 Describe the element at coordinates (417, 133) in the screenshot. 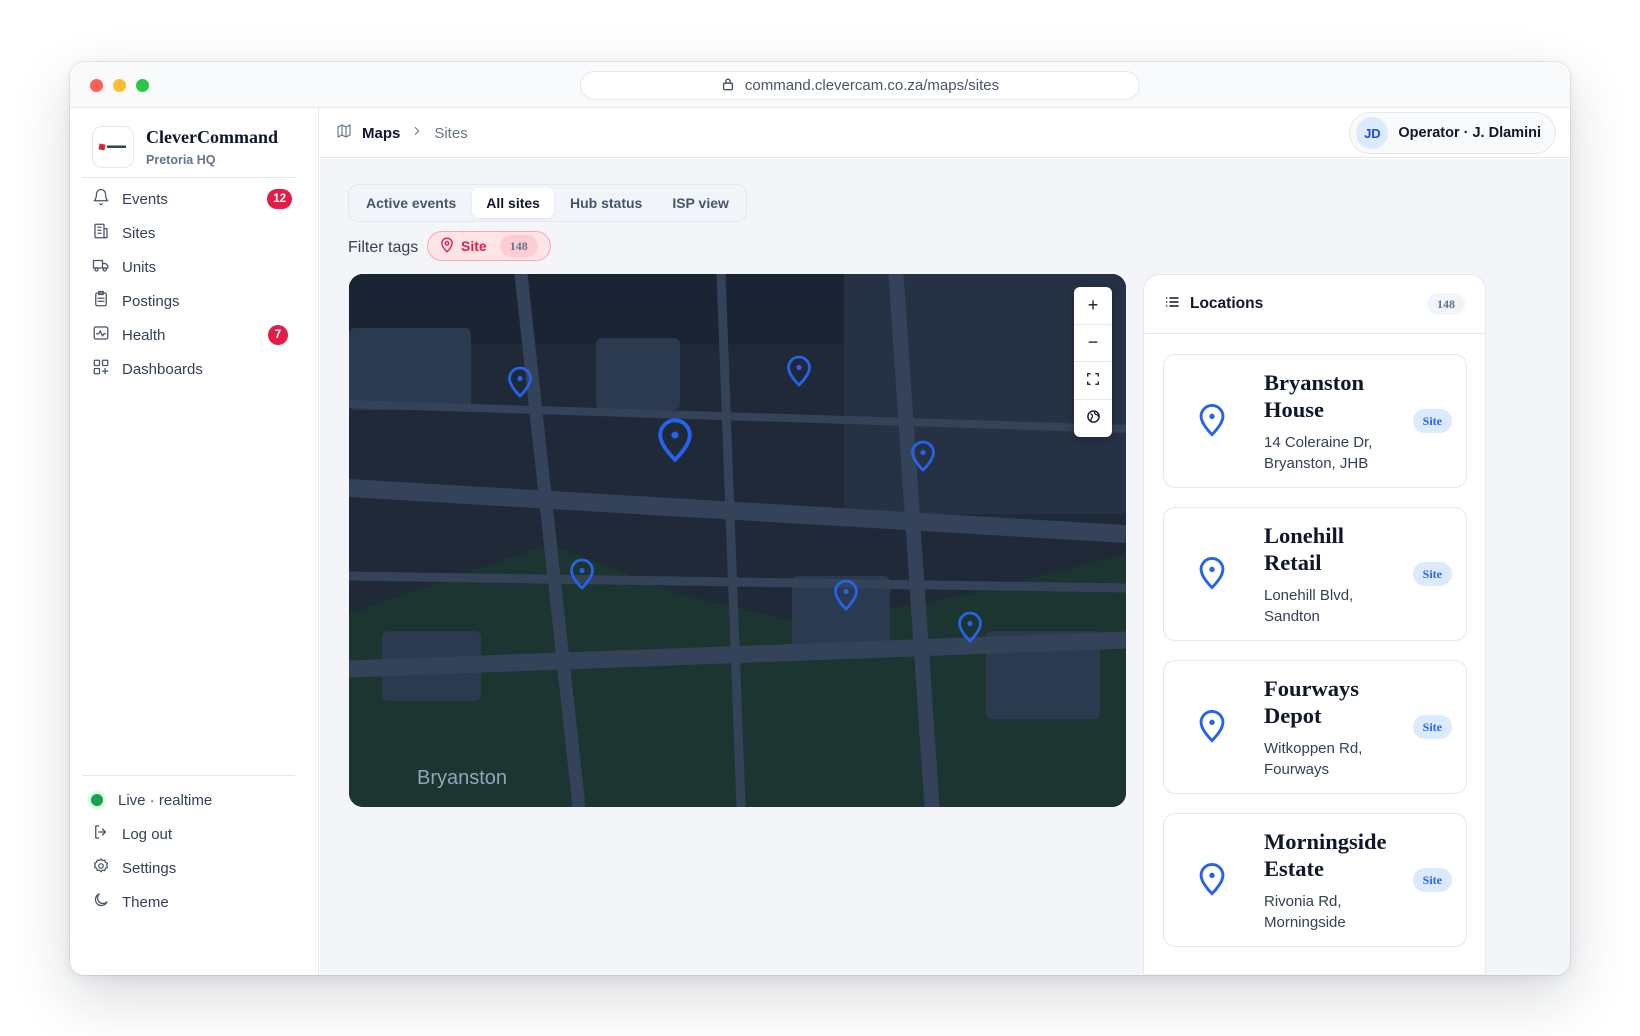

I see `chevron-right-icon` at that location.